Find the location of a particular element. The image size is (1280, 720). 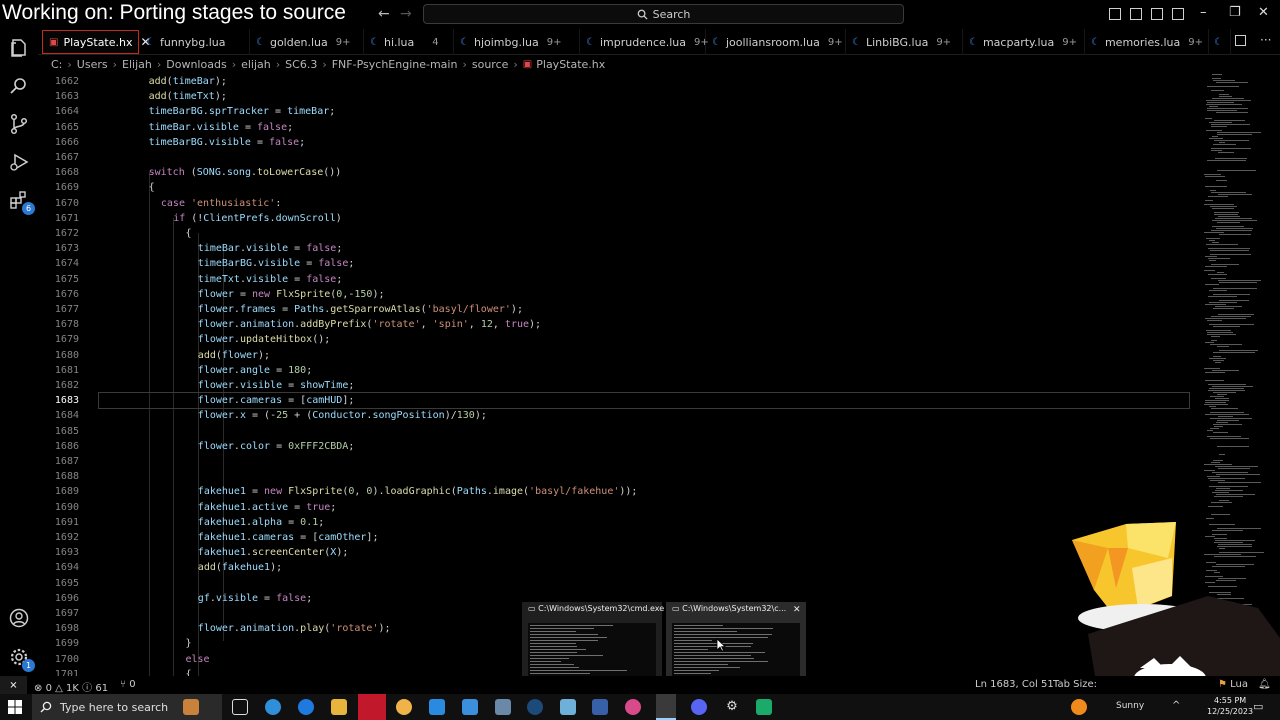

spotify-icon is located at coordinates (764, 707).